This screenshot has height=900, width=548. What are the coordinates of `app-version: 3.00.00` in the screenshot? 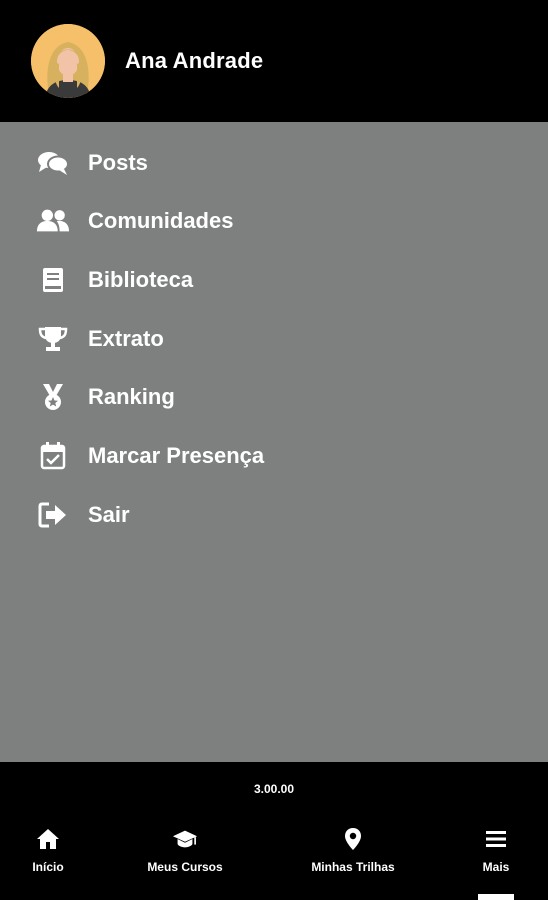 It's located at (274, 789).